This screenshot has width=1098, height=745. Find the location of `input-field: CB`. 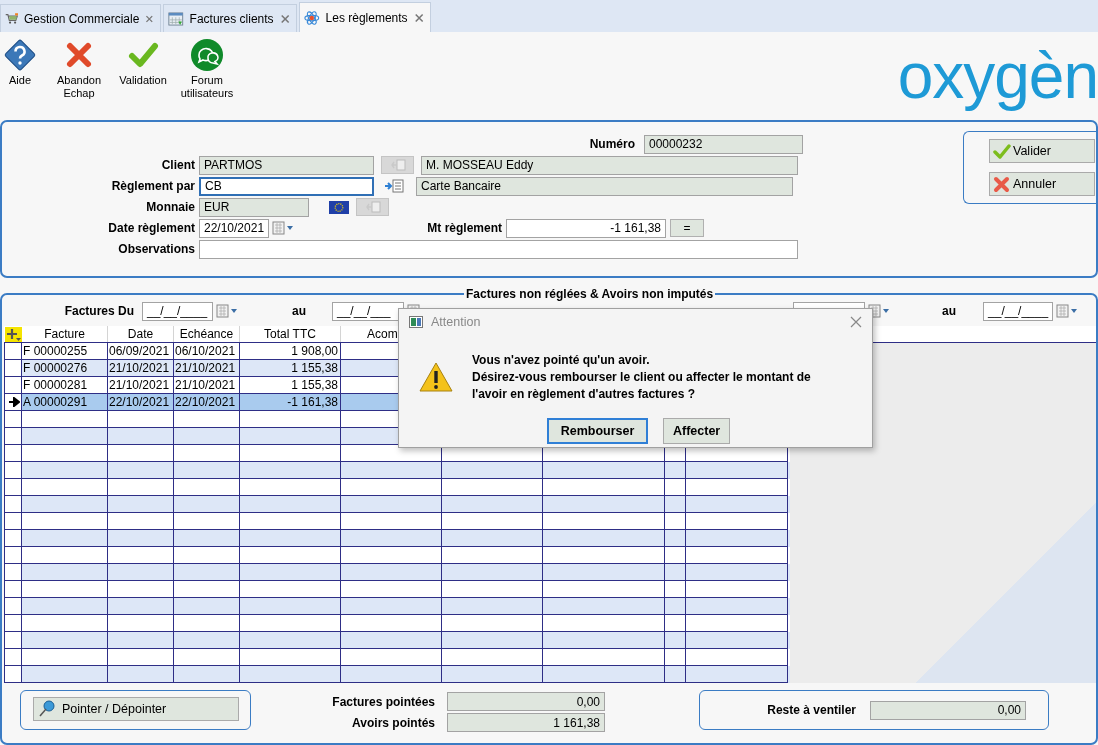

input-field: CB is located at coordinates (286, 186).